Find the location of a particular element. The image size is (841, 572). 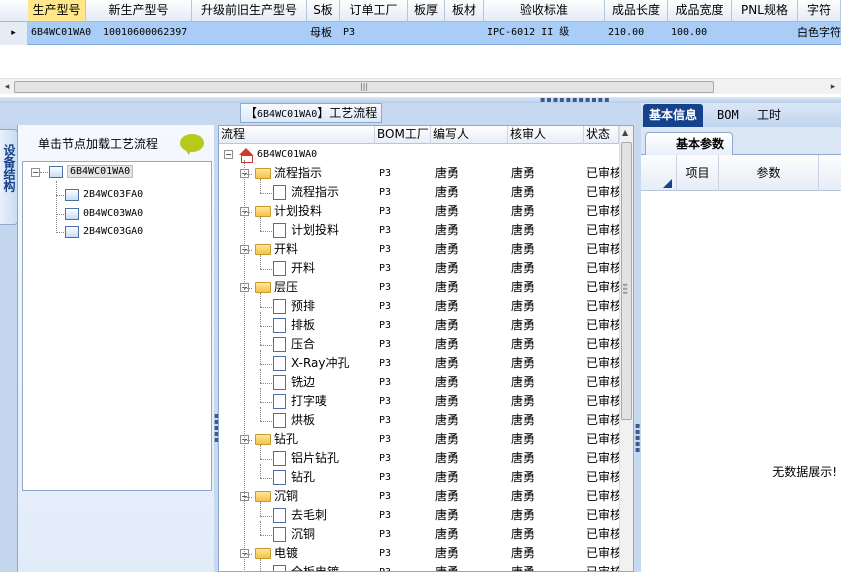

tab-work-hours: 工时 is located at coordinates (769, 115).